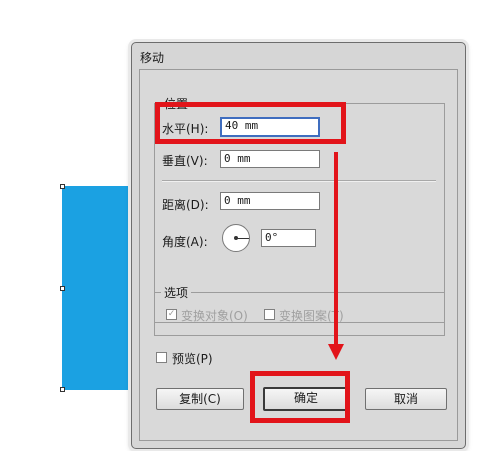 The width and height of the screenshot is (487, 451). I want to click on horizontal-input: 40 mm, so click(270, 127).